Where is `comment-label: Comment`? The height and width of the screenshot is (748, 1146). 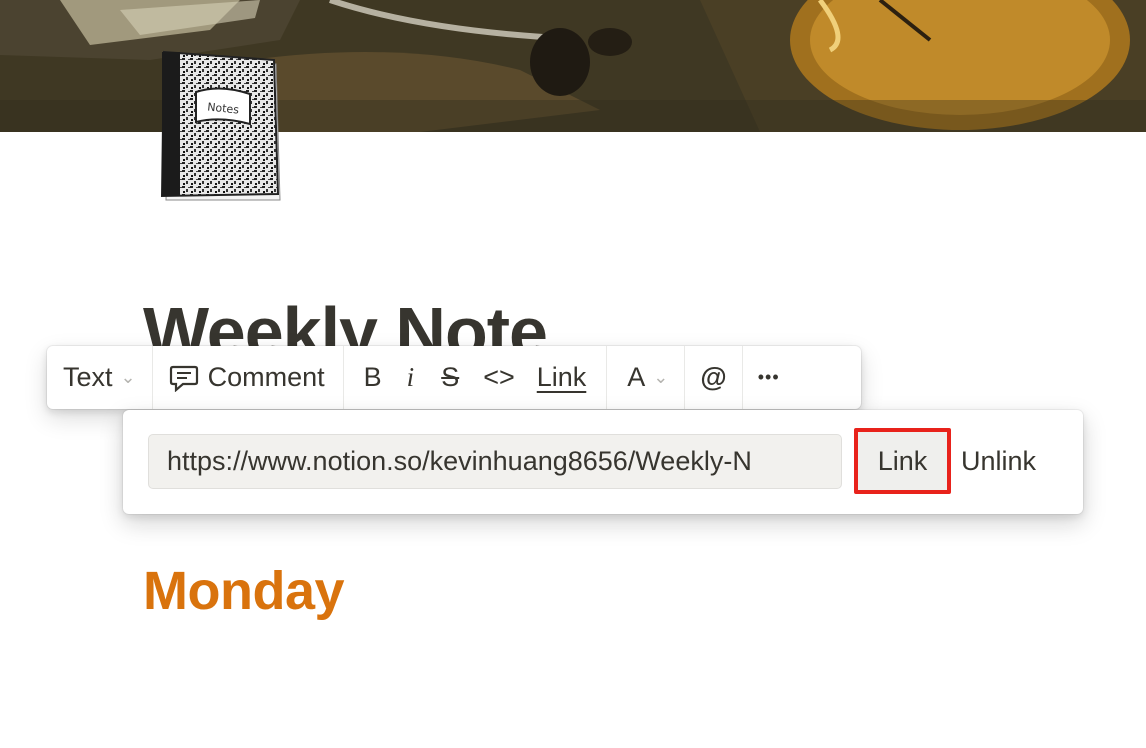 comment-label: Comment is located at coordinates (266, 377).